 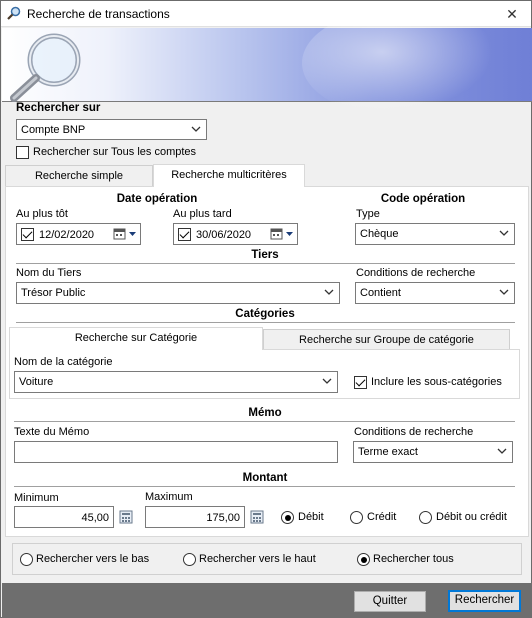 What do you see at coordinates (27, 234) in the screenshot?
I see `date-from-checkbox` at bounding box center [27, 234].